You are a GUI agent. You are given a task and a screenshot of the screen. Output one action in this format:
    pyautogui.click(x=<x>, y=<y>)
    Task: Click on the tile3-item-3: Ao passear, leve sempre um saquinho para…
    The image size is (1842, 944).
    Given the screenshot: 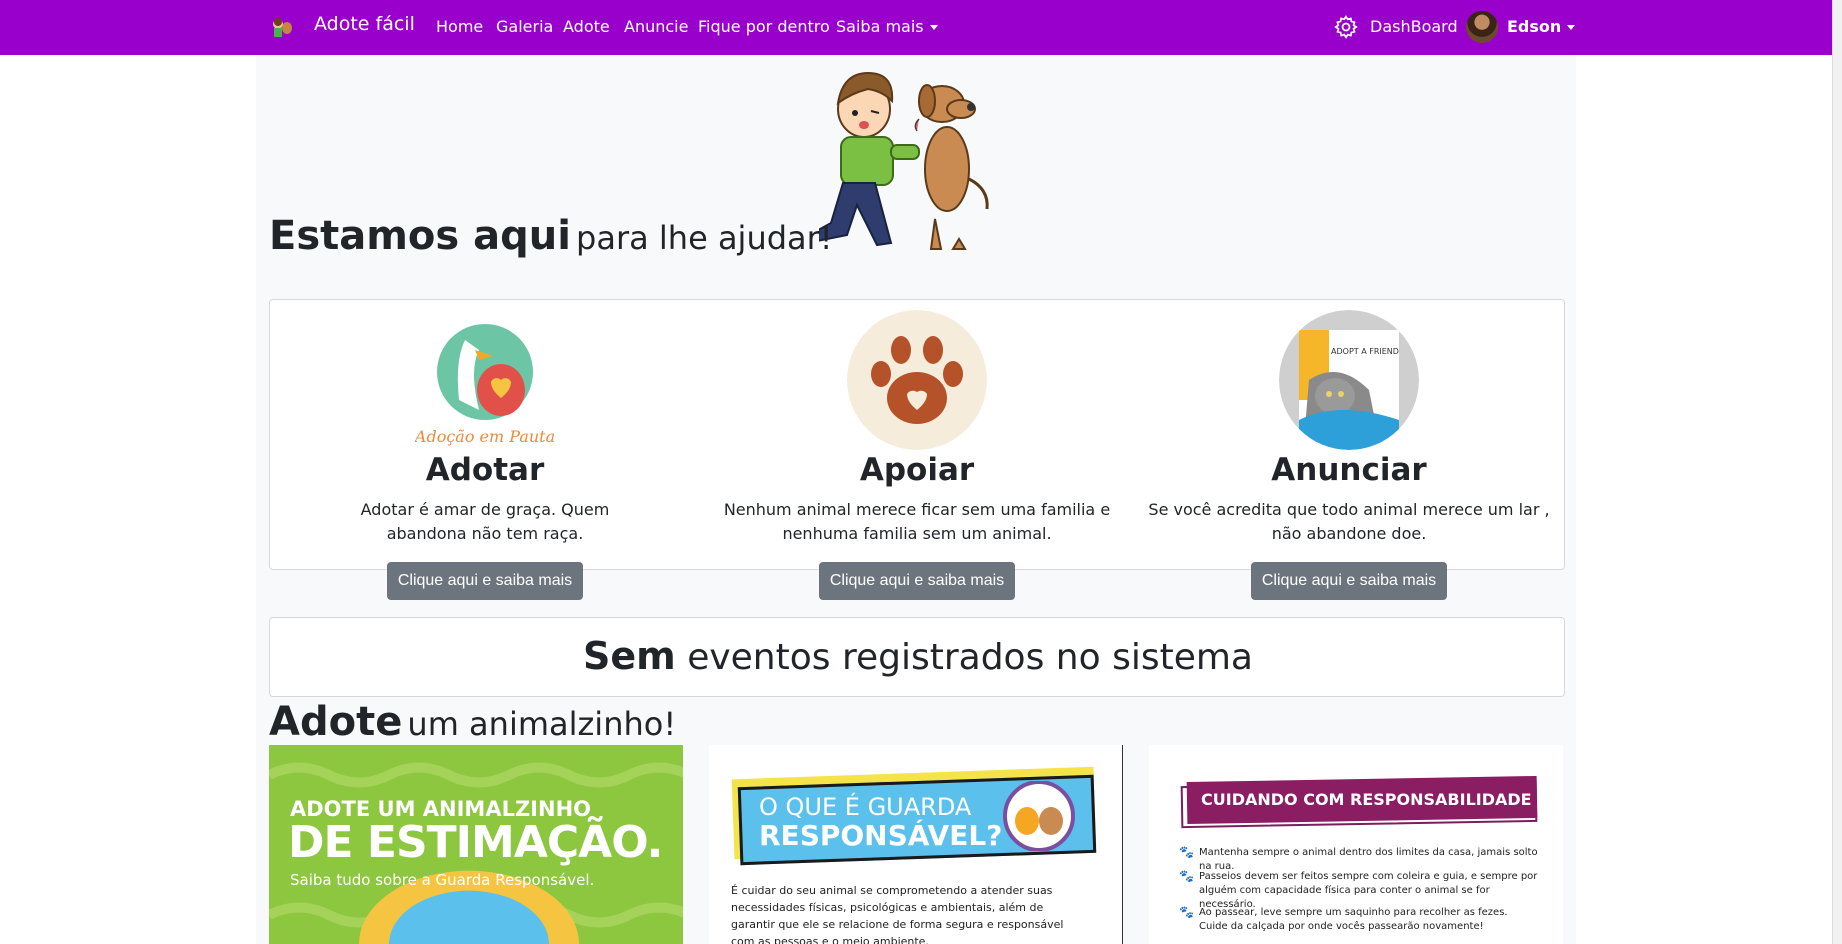 What is the action you would take?
    pyautogui.click(x=1353, y=919)
    